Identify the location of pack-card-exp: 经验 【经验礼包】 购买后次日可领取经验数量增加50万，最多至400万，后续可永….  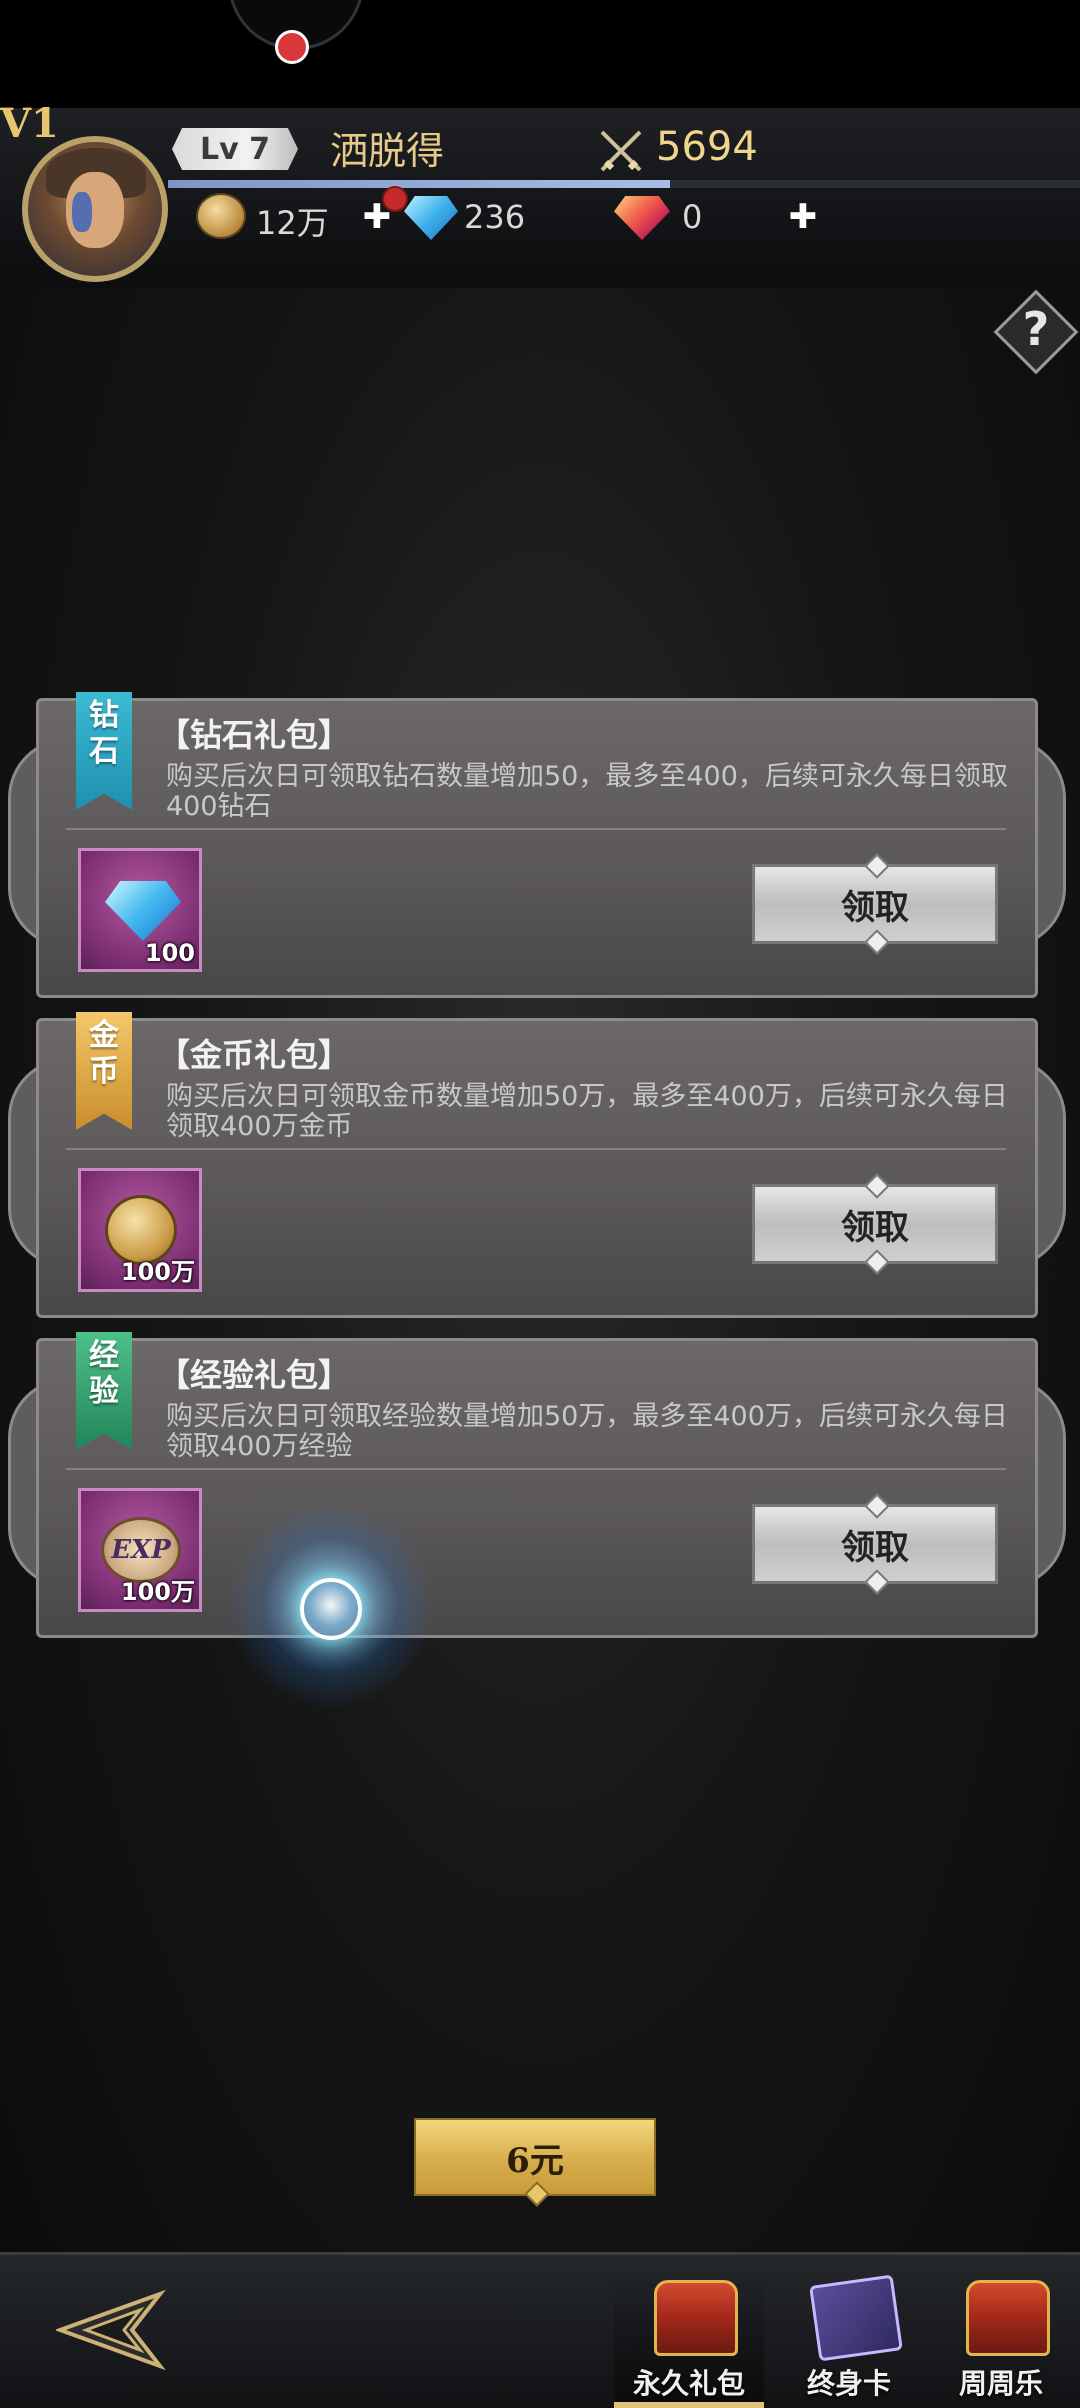
(537, 1485).